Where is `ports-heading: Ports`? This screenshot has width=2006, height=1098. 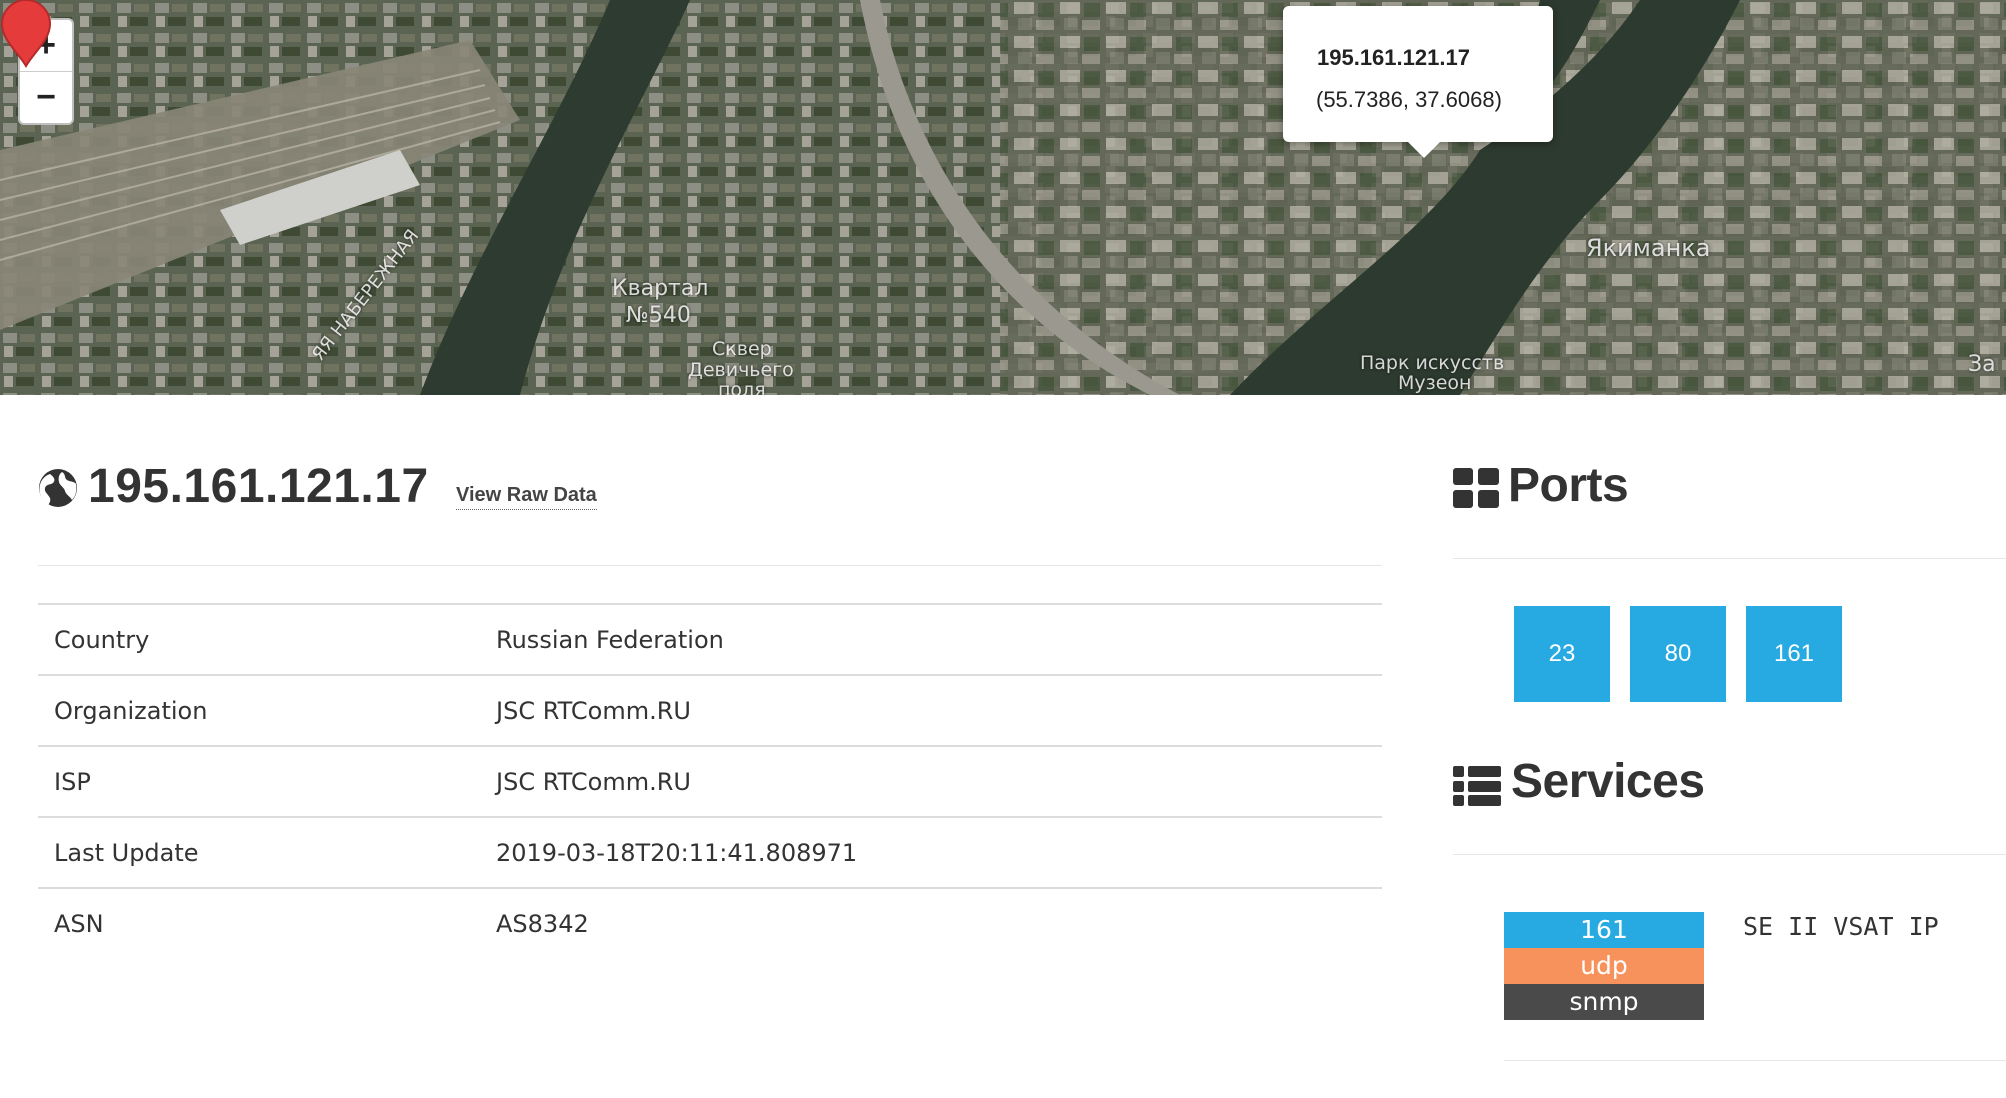 ports-heading: Ports is located at coordinates (1568, 485).